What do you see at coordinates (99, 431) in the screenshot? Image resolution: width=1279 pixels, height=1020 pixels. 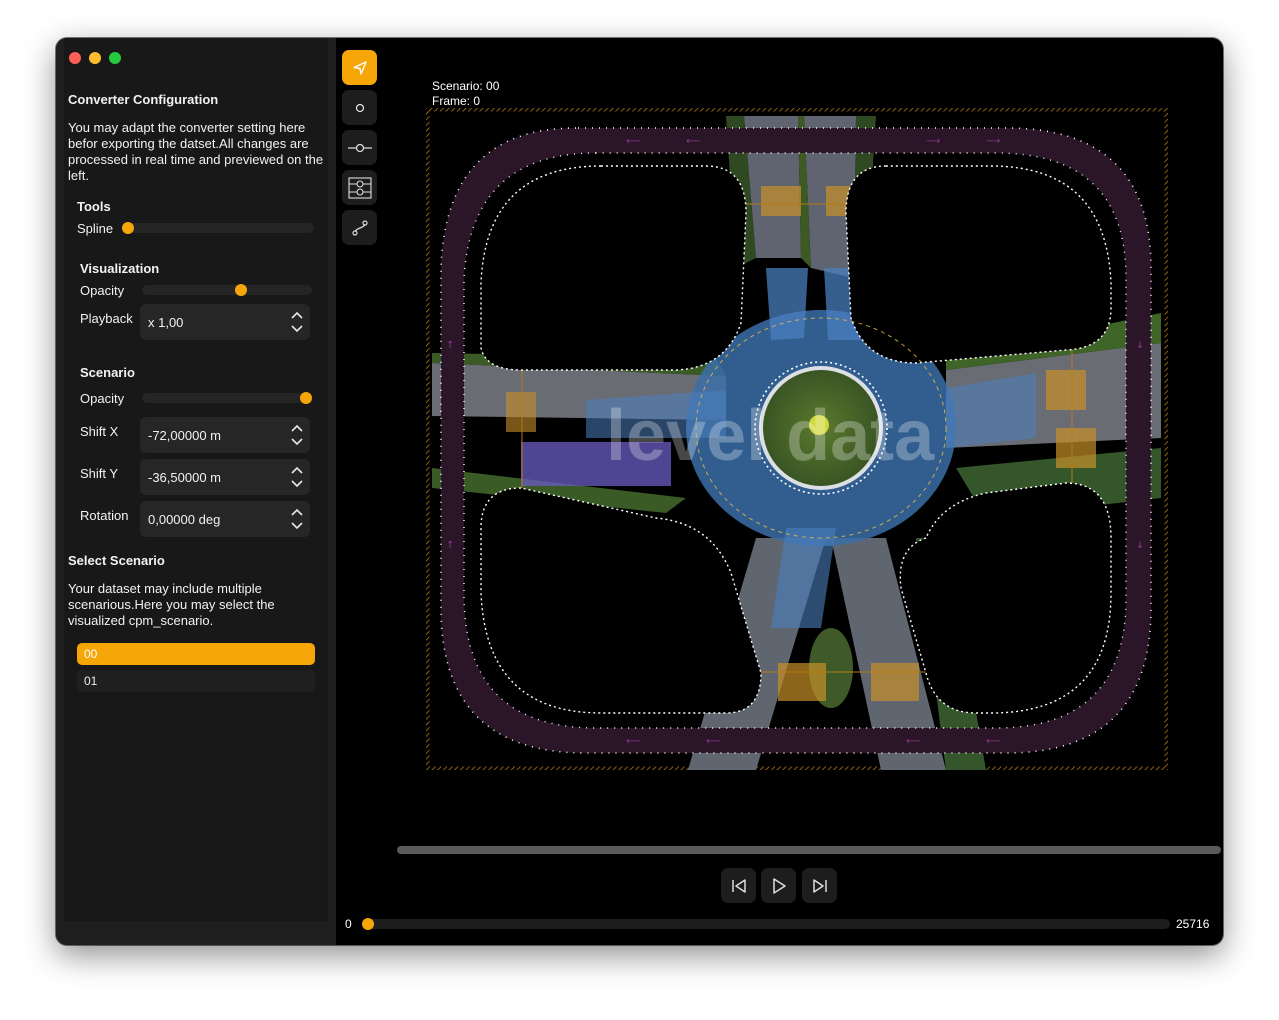 I see `shift-x-label: Shift X` at bounding box center [99, 431].